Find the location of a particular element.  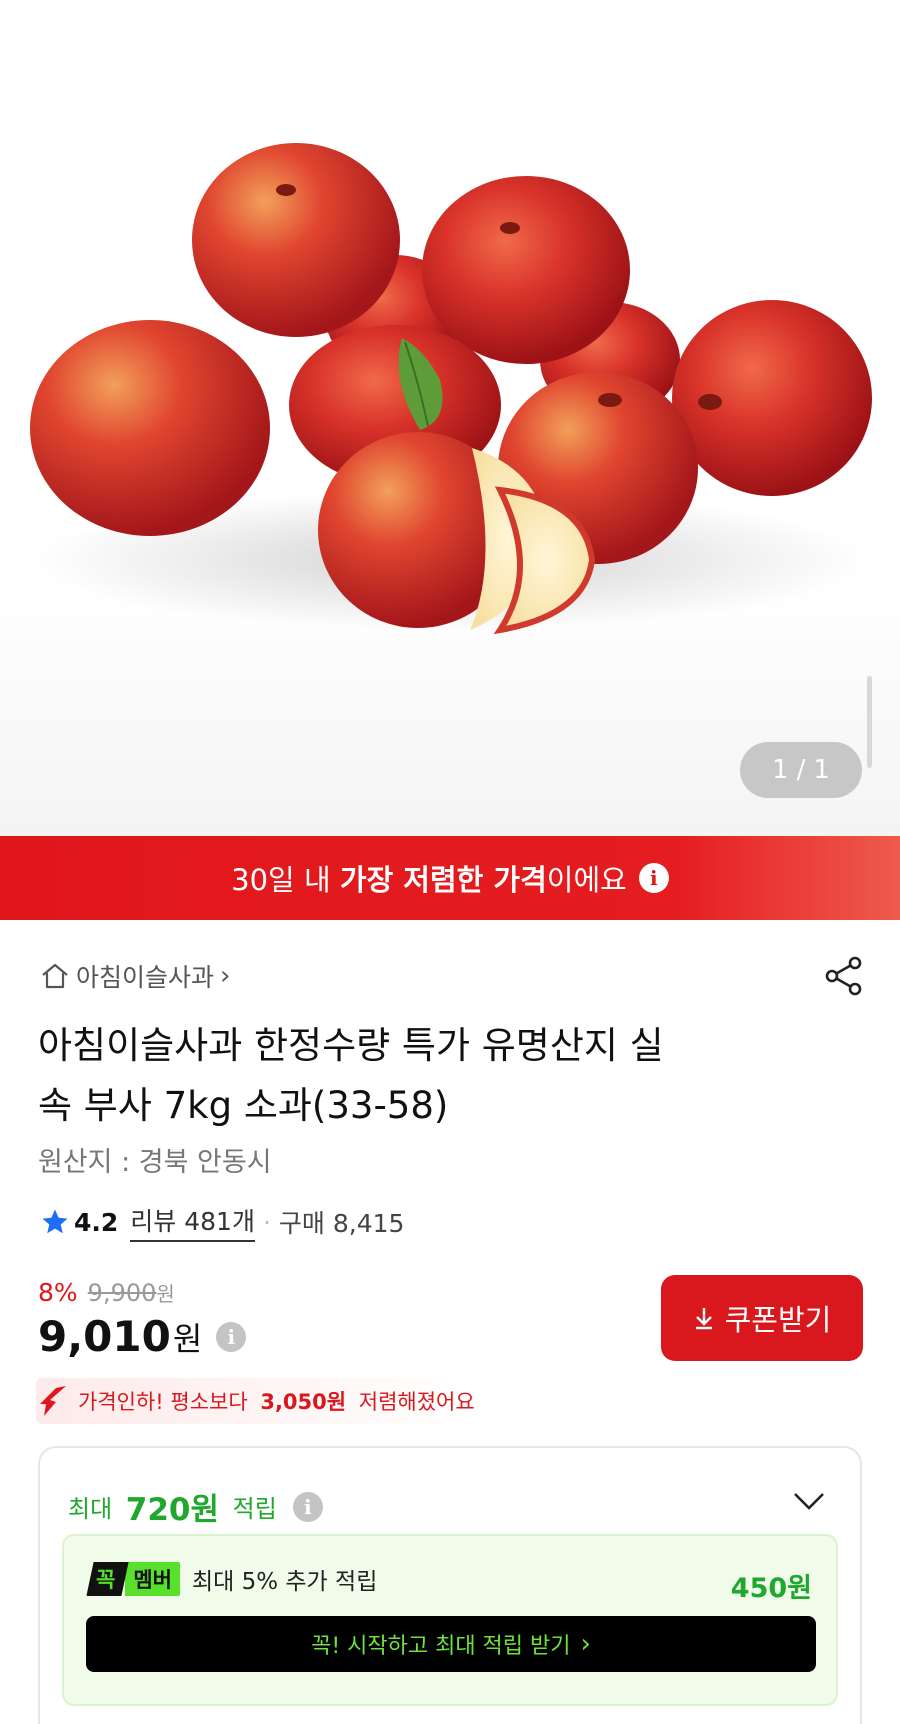

price-drop-amount: 3,050원 is located at coordinates (303, 1402).